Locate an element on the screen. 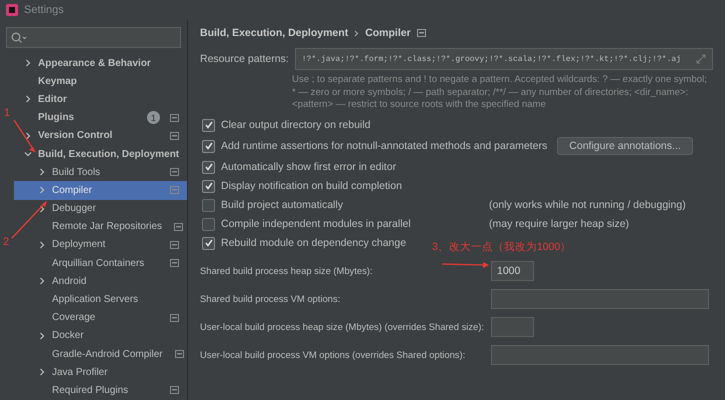 The image size is (725, 400). tree-item: Compiler is located at coordinates (100, 190).